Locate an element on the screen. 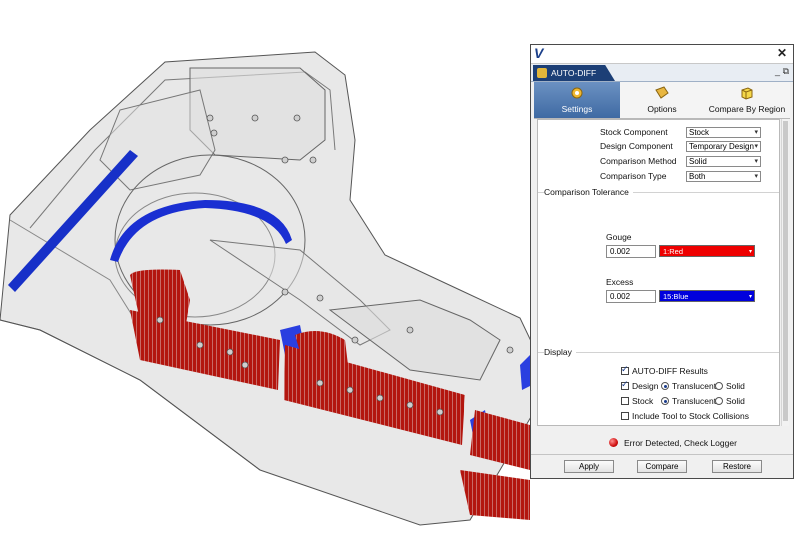 This screenshot has height=533, width=800. stock-component-select: Stock ▾ is located at coordinates (723, 132).